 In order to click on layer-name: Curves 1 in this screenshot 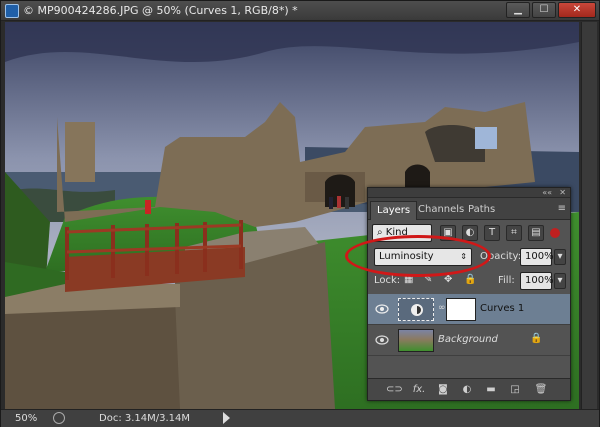, I will do `click(502, 308)`.